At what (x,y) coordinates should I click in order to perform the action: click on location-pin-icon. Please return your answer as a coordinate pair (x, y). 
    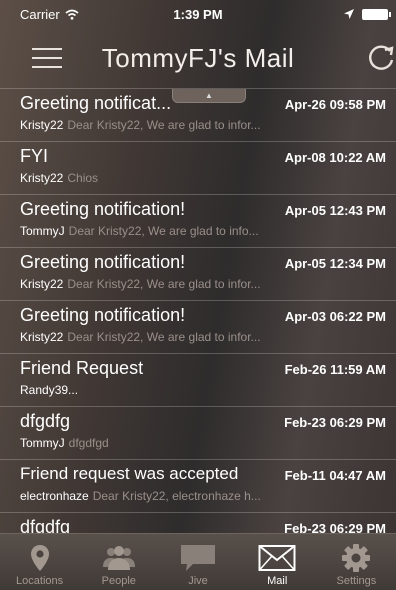
    Looking at the image, I should click on (39, 558).